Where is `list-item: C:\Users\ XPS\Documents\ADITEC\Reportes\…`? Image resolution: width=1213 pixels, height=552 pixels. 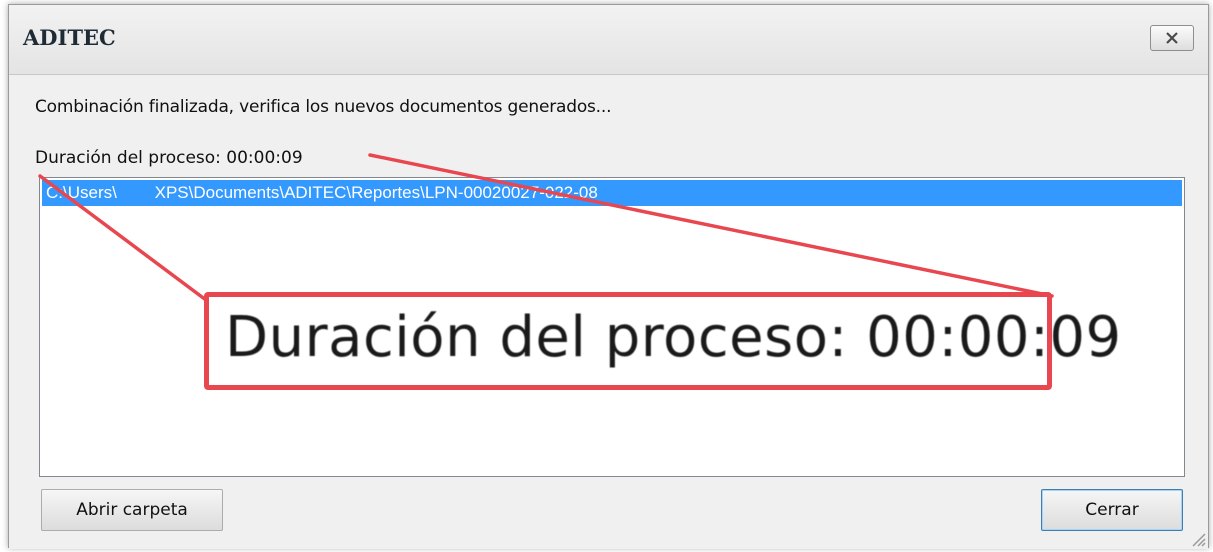
list-item: C:\Users\ XPS\Documents\ADITEC\Reportes\… is located at coordinates (612, 193).